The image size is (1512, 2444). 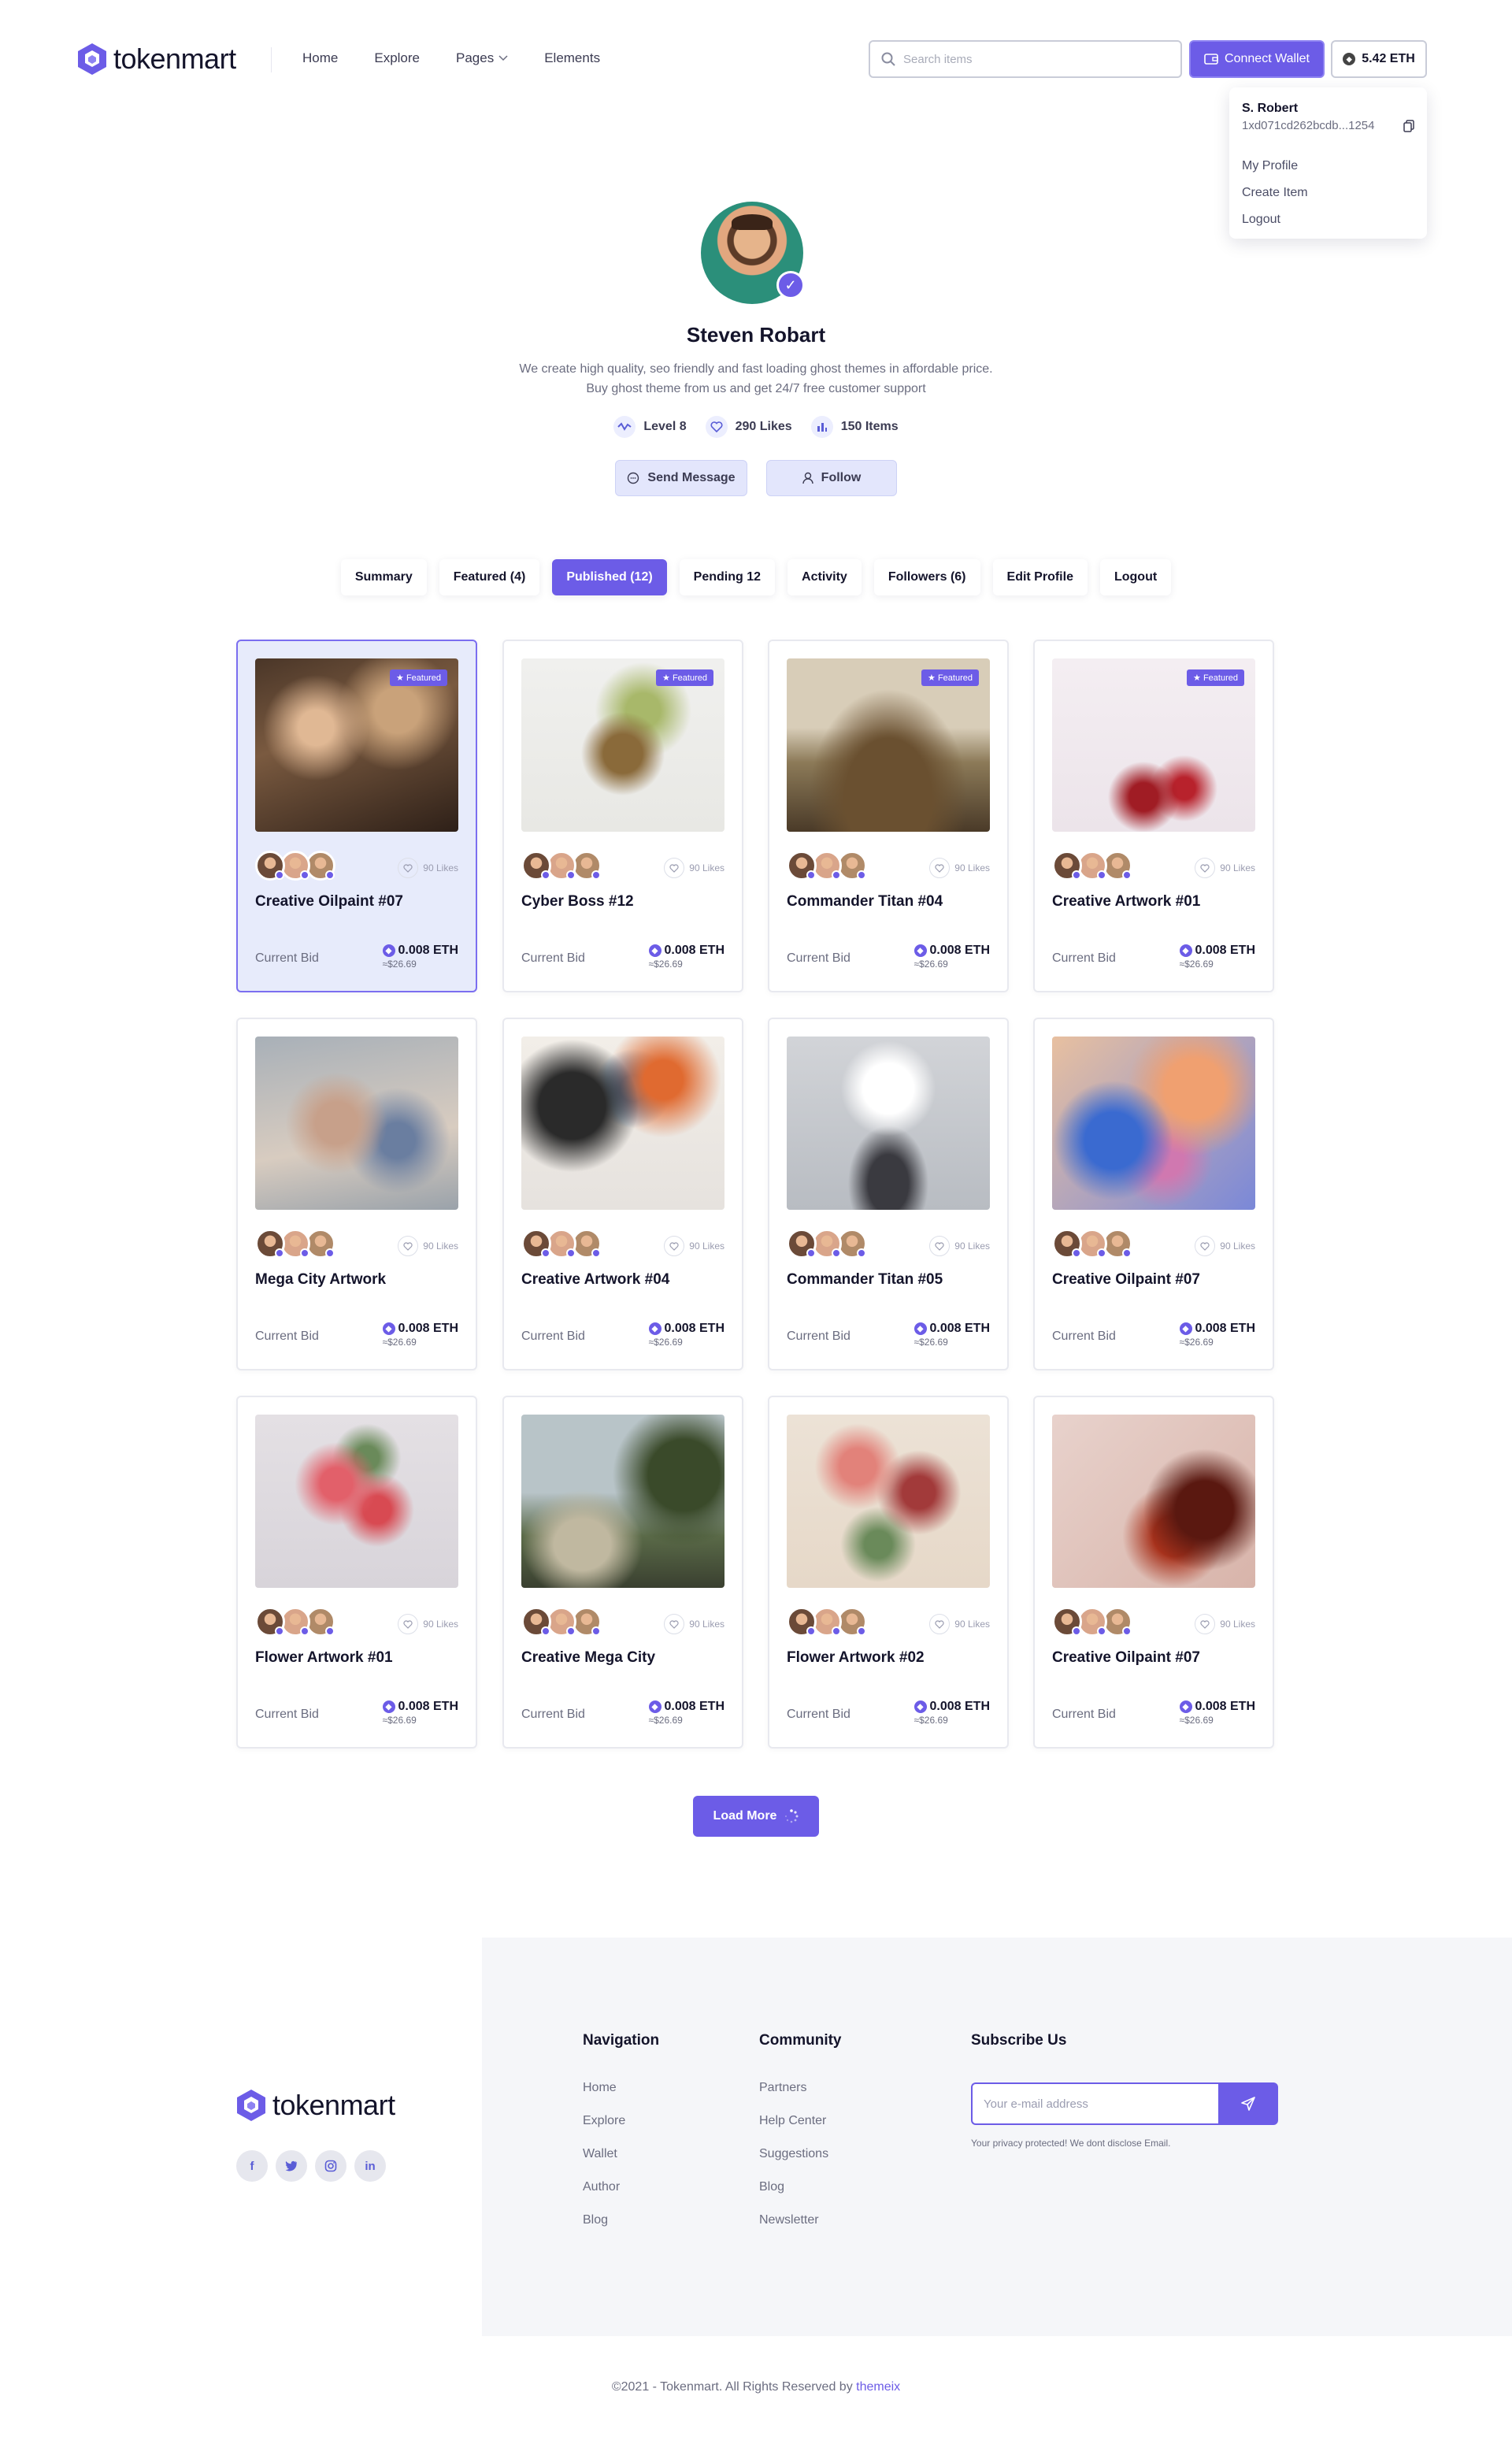 I want to click on footer-link-suggestions: Suggestions, so click(x=800, y=2154).